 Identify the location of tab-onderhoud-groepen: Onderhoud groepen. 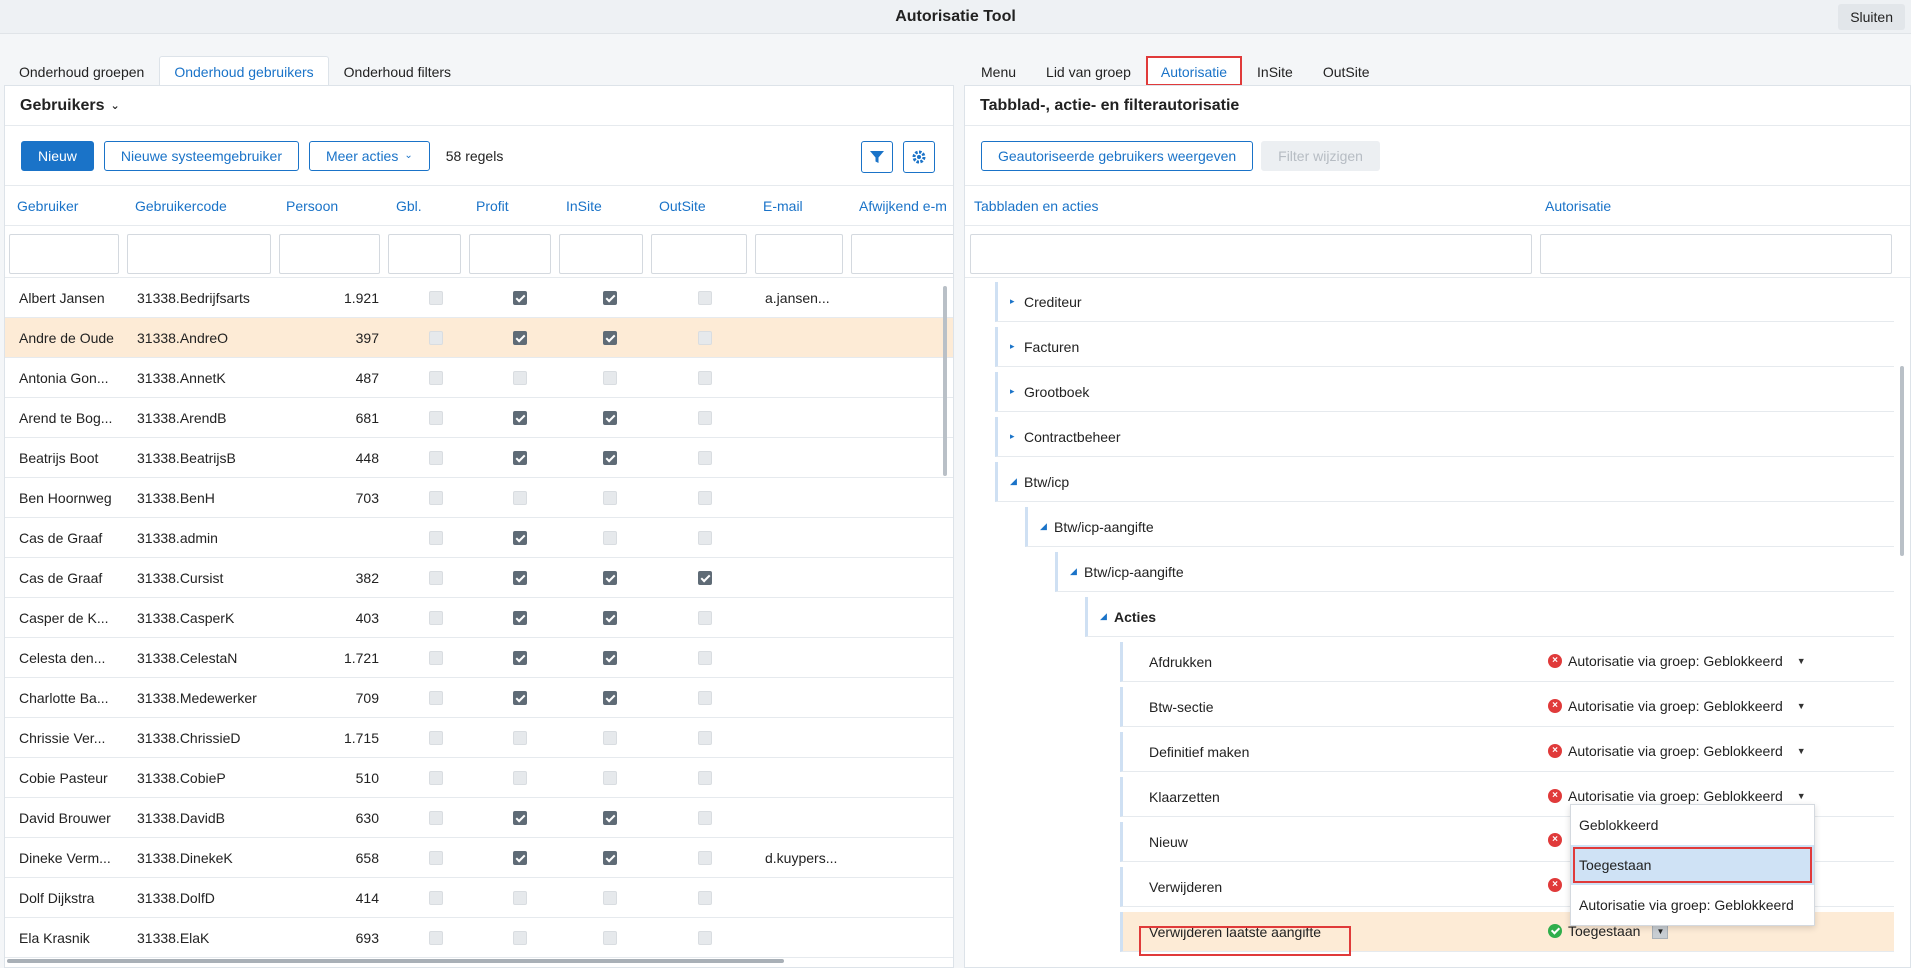
(81, 71).